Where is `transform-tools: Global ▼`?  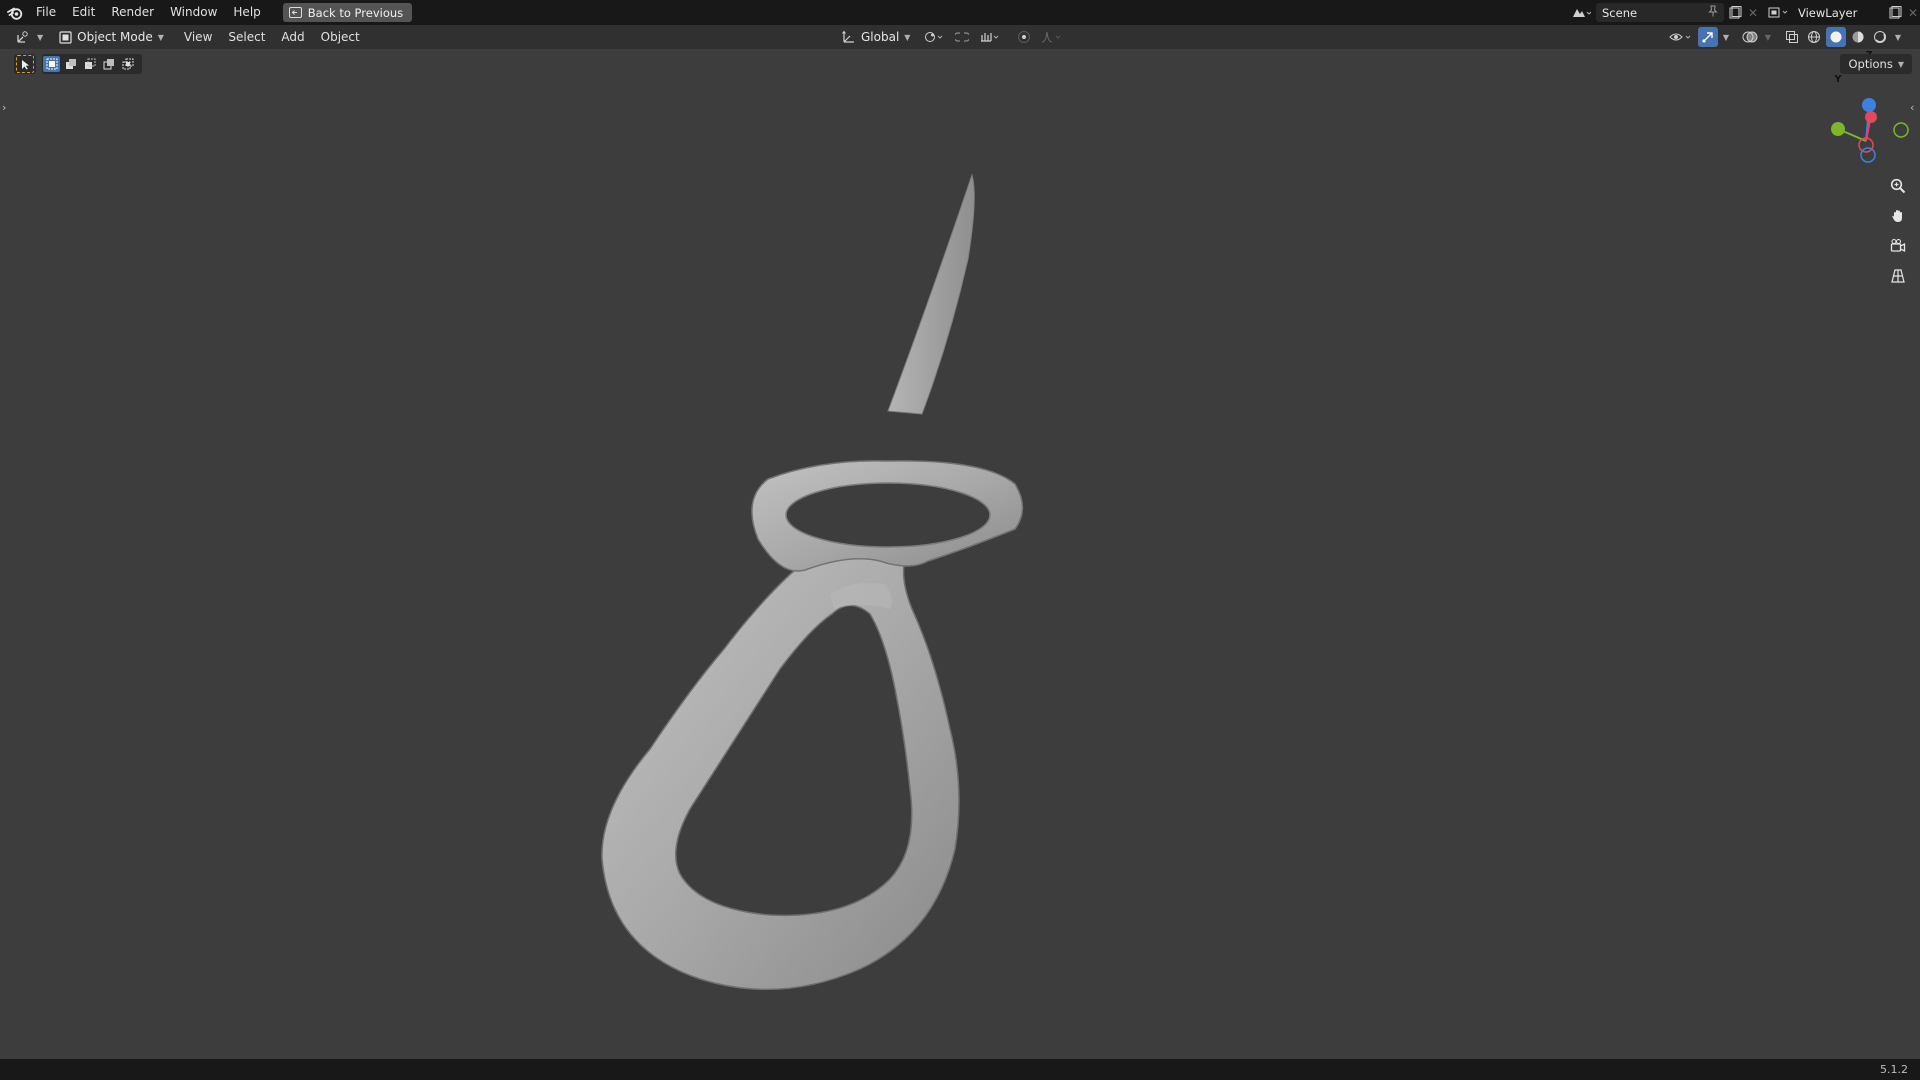 transform-tools: Global ▼ is located at coordinates (951, 37).